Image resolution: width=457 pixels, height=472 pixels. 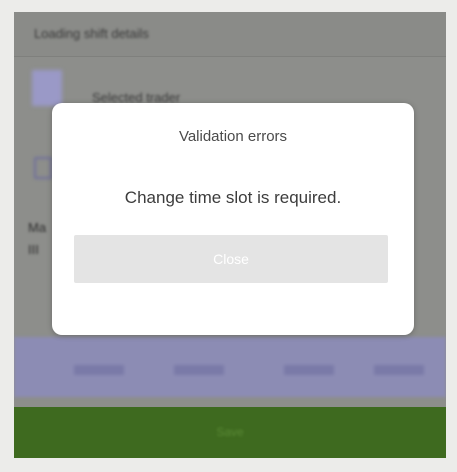 I want to click on side-text-line: III, so click(x=33, y=249).